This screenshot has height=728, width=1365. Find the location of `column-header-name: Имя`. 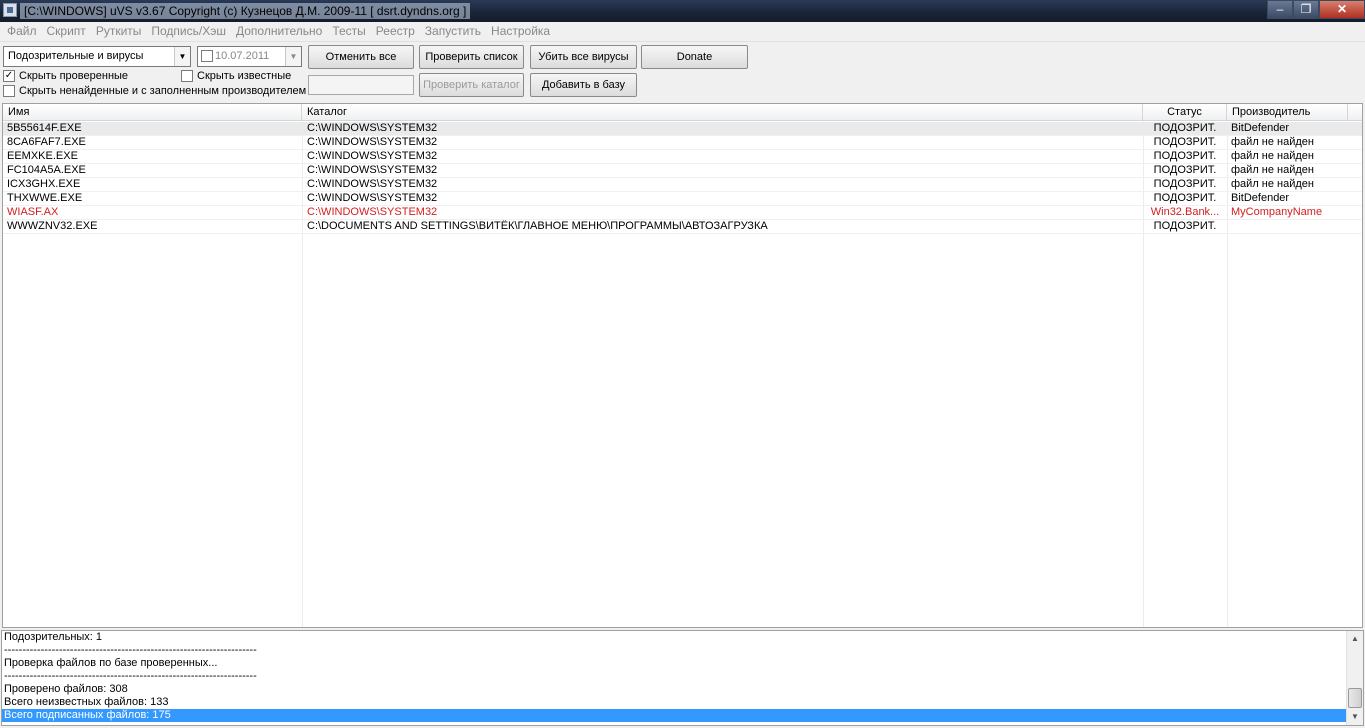

column-header-name: Имя is located at coordinates (152, 112).